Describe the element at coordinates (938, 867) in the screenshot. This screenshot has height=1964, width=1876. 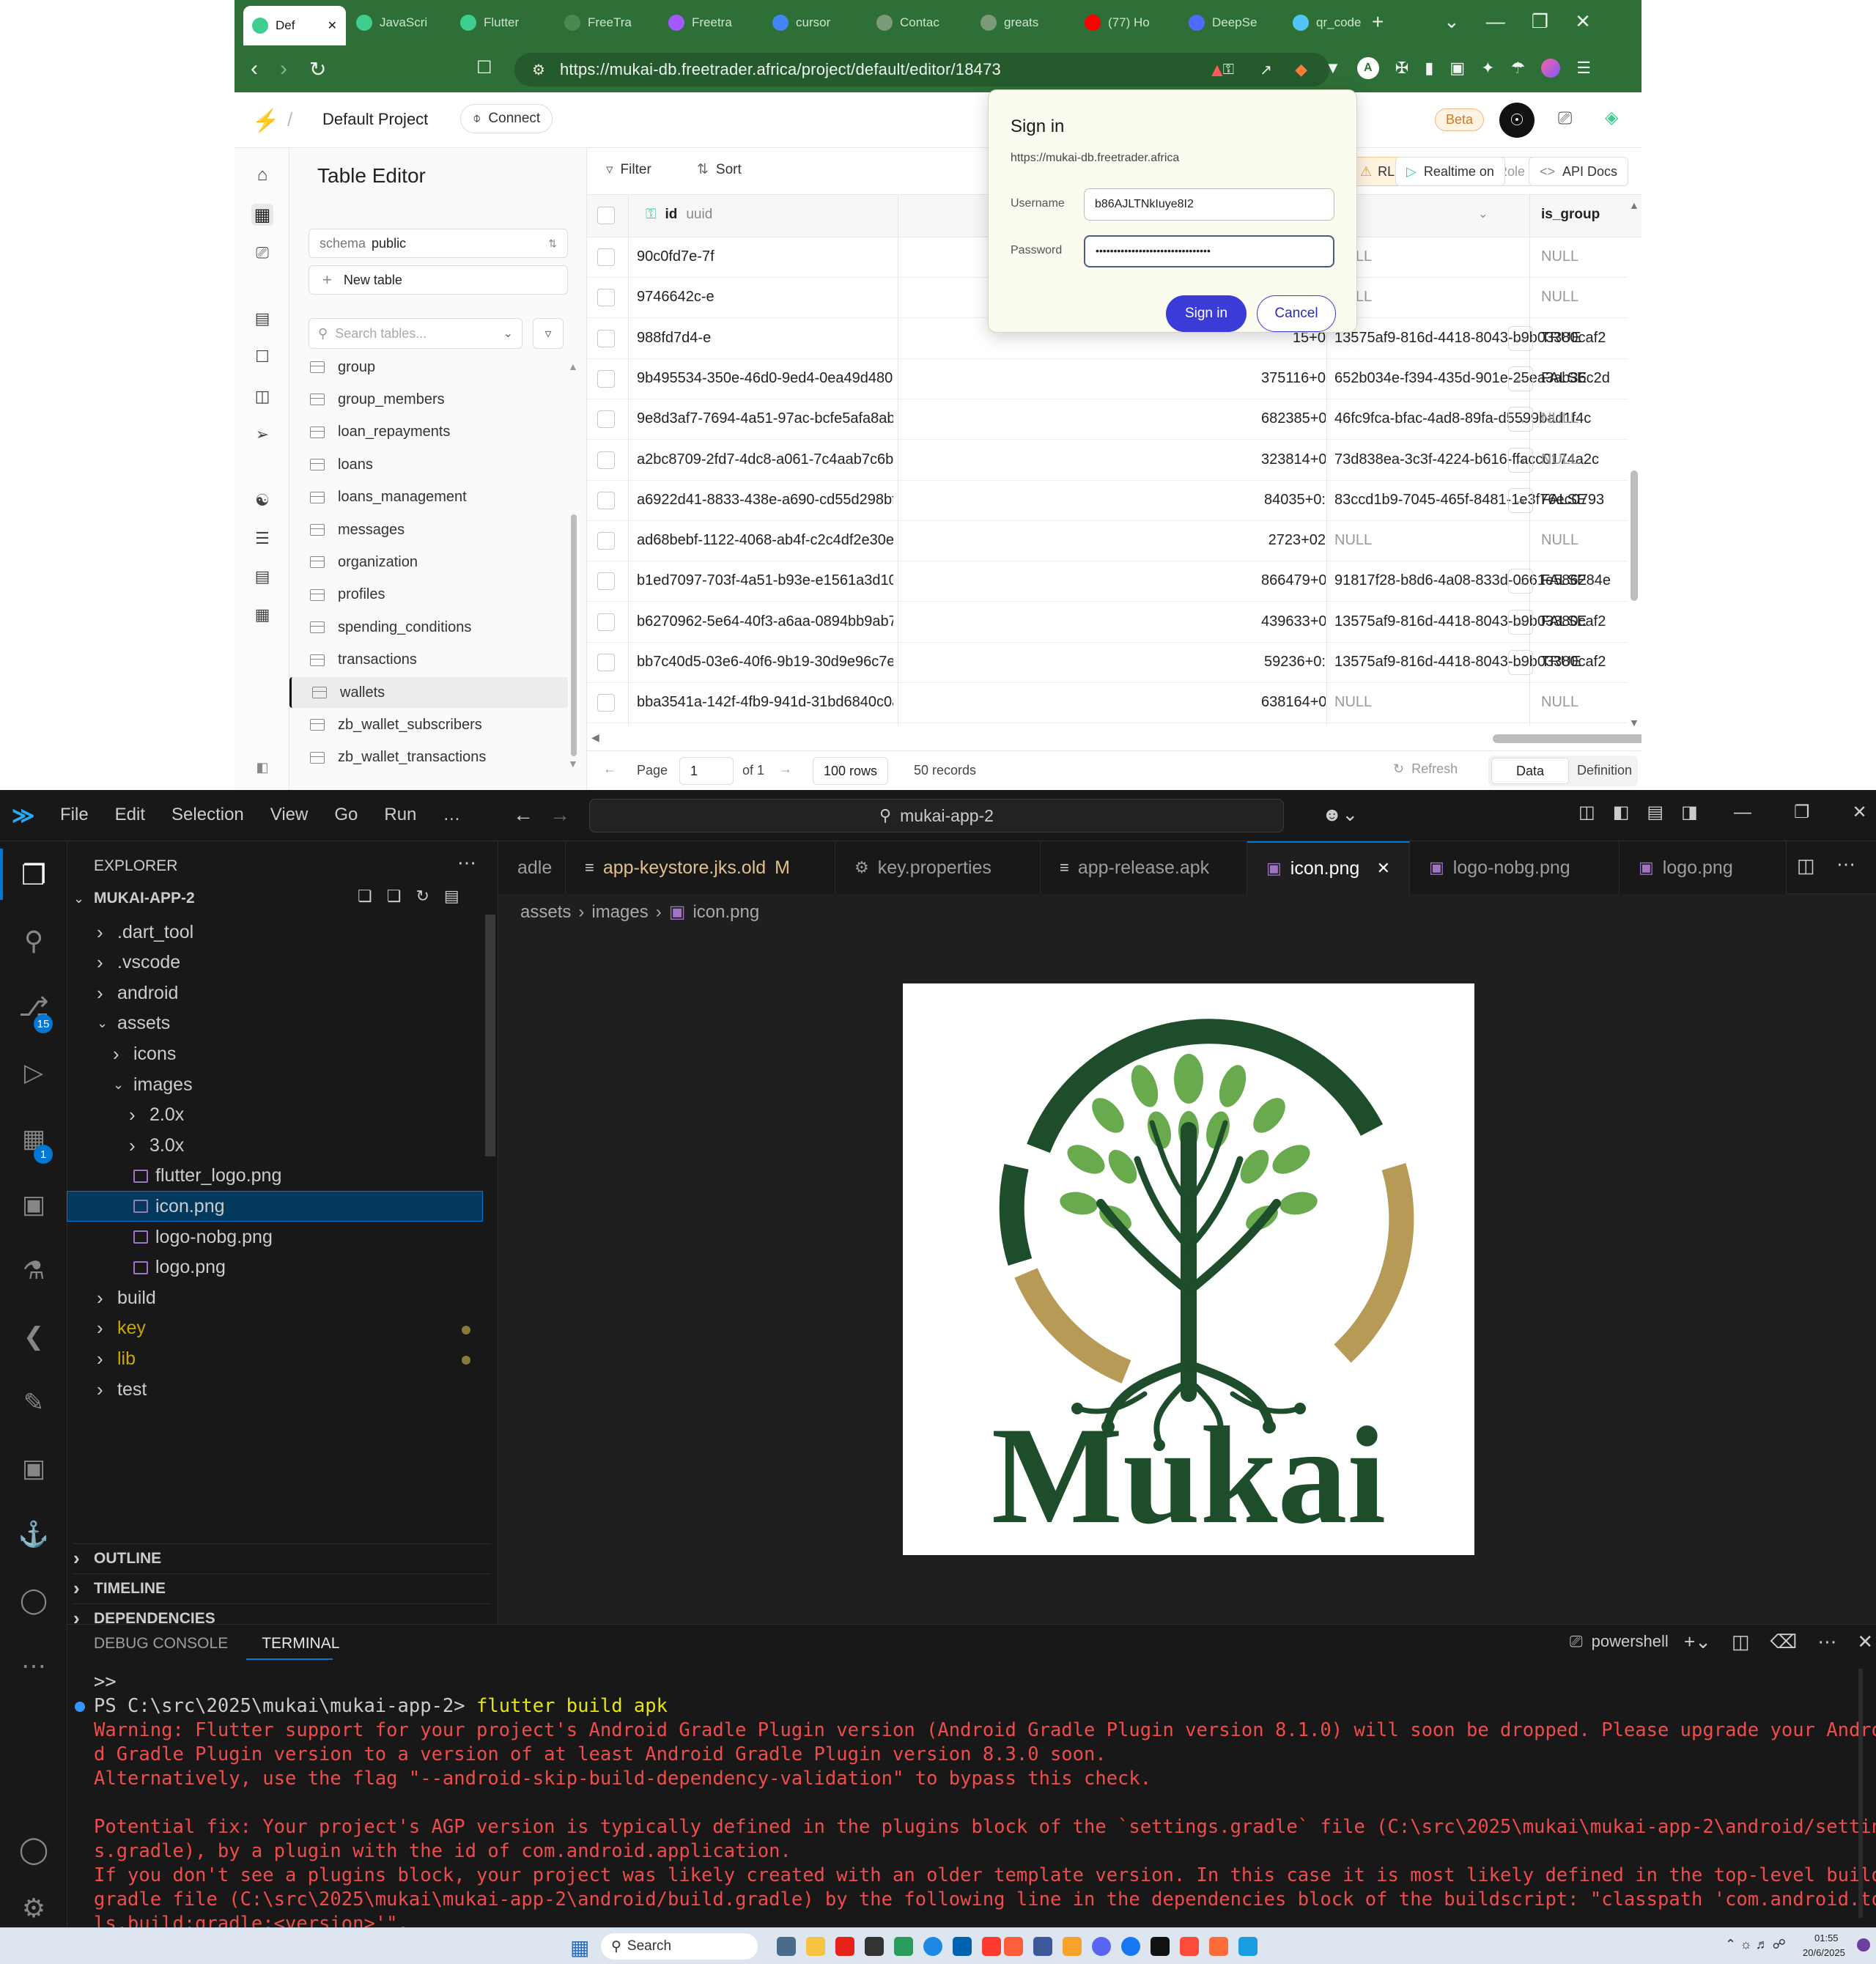
I see `editor-tab: ⚙ key.properties` at that location.